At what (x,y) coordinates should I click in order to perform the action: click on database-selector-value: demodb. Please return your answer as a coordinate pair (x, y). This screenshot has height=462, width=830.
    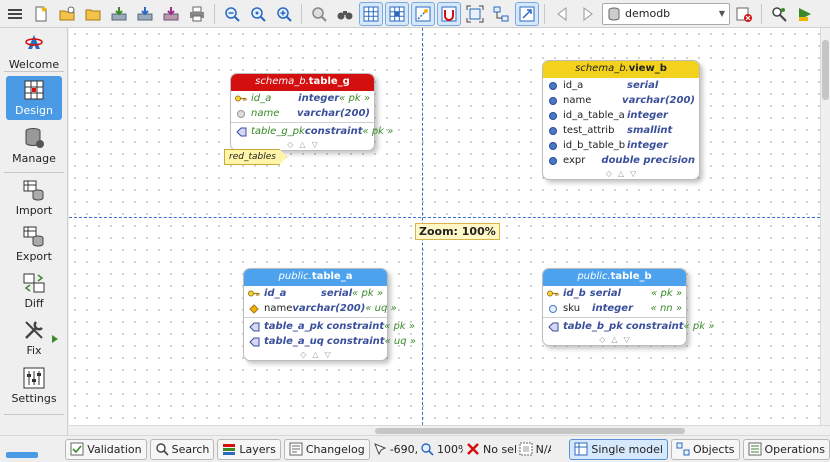
    Looking at the image, I should click on (648, 13).